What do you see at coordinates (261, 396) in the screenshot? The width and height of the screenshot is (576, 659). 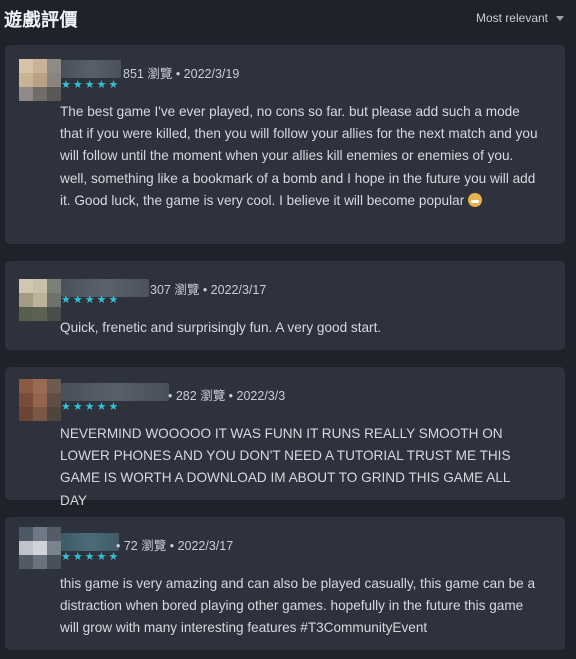 I see `review-date: 2022/3/3` at bounding box center [261, 396].